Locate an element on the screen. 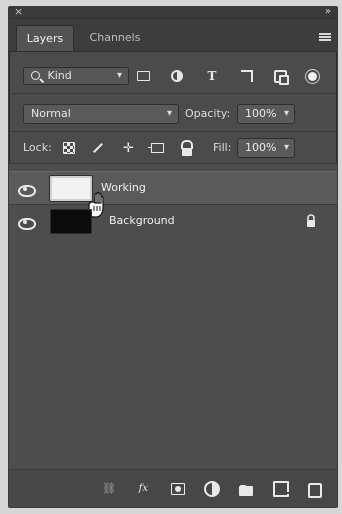 The height and width of the screenshot is (514, 342). filter-row: Kind ▾ T is located at coordinates (173, 74).